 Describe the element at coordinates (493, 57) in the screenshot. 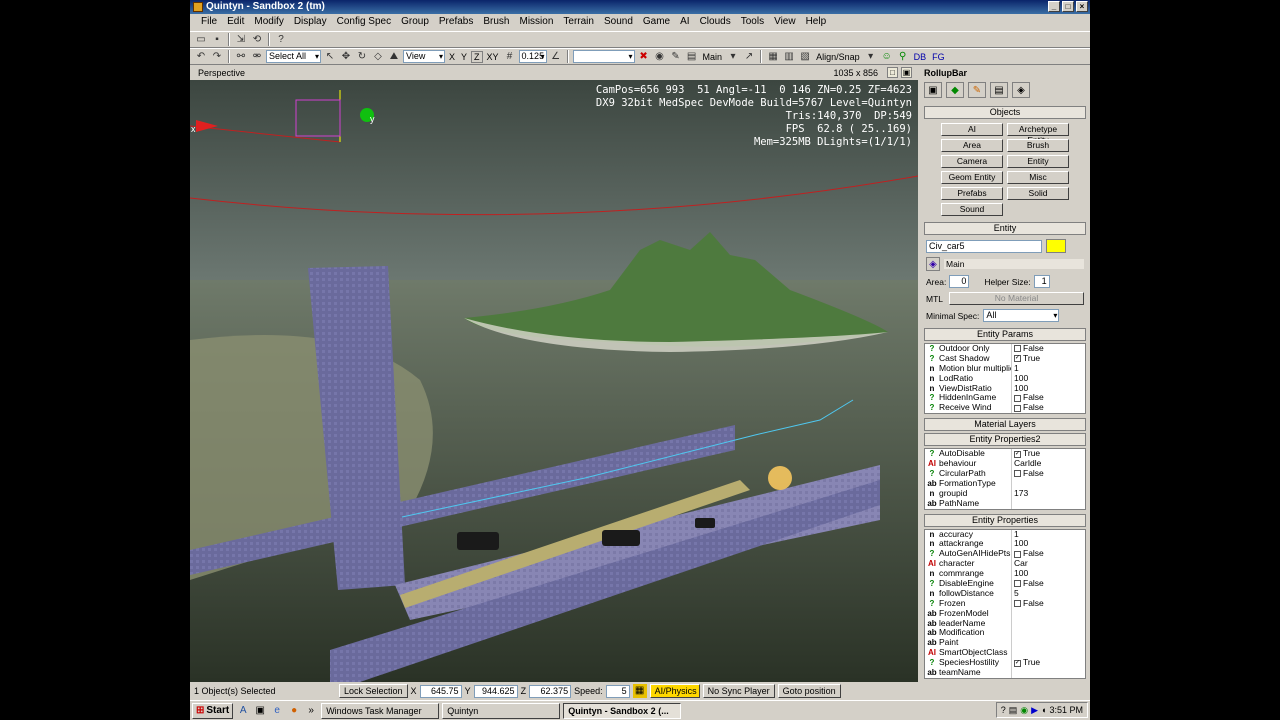

I see `axis-xy-button: XY` at that location.